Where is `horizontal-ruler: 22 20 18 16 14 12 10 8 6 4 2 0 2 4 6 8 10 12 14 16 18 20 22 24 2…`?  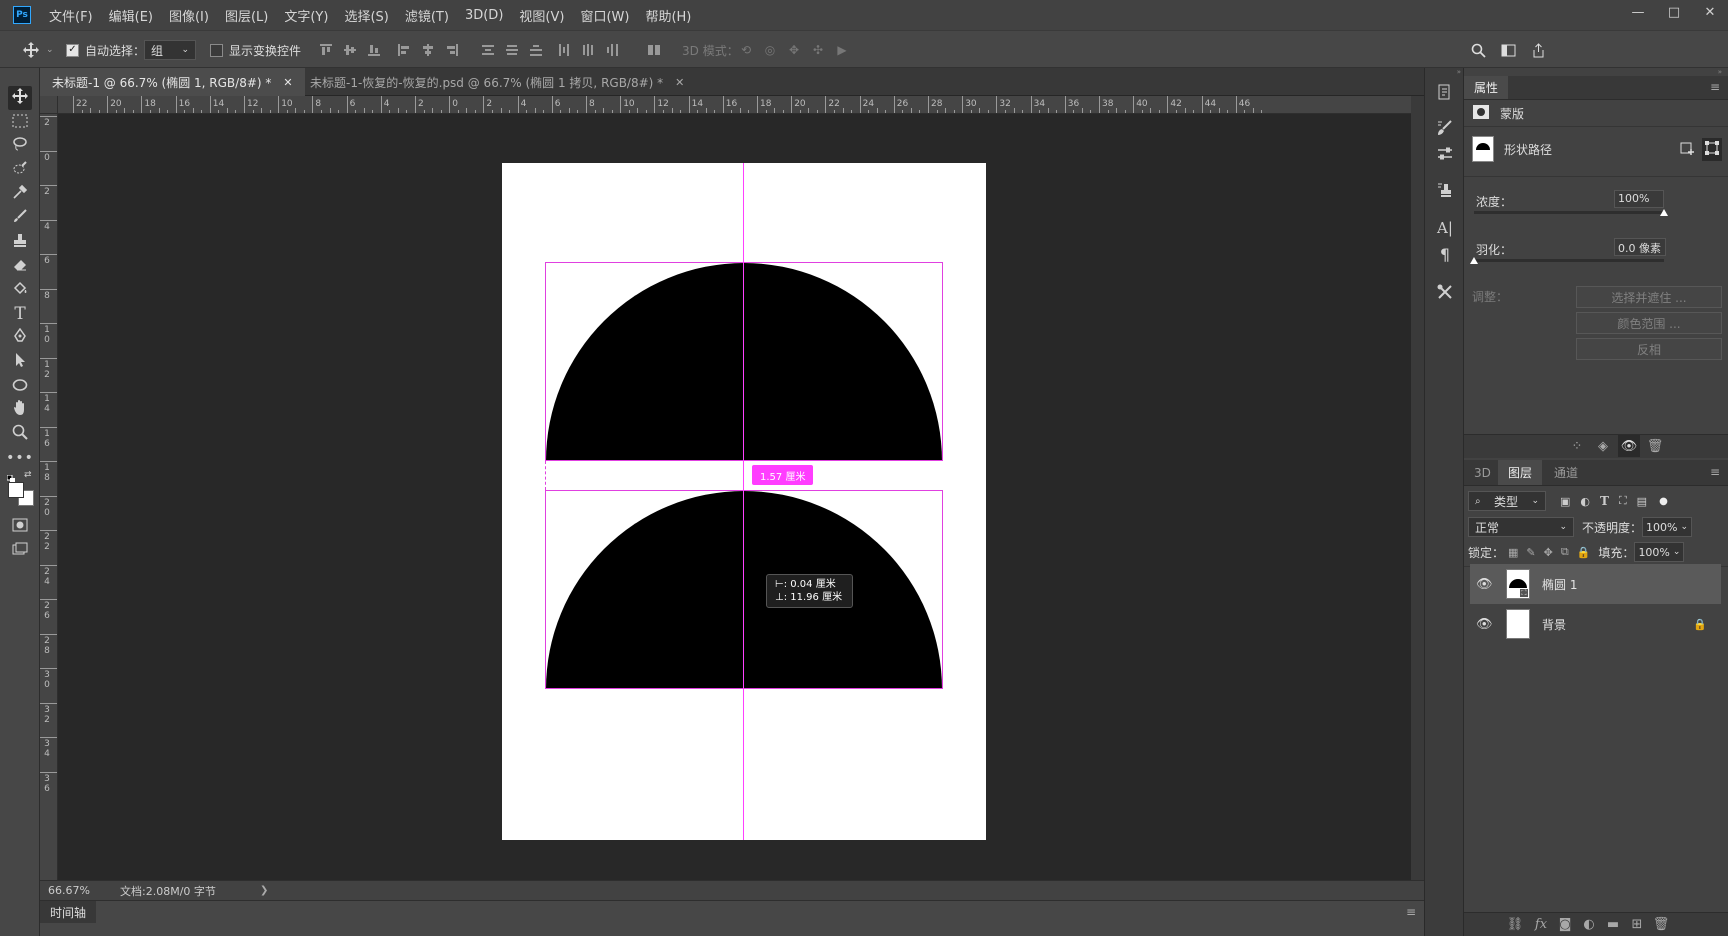 horizontal-ruler: 22 20 18 16 14 12 10 8 6 4 2 0 2 4 6 8 10 12 14 16 18 20 22 24 2… is located at coordinates (725, 105).